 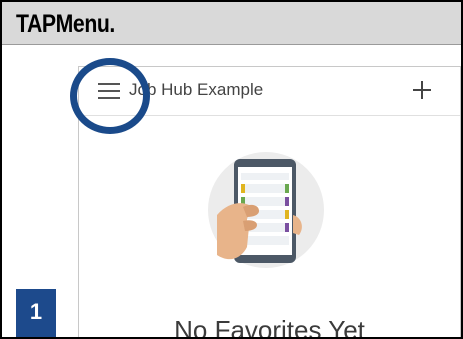 I want to click on instruction-bar: TAPMenu., so click(x=231, y=23).